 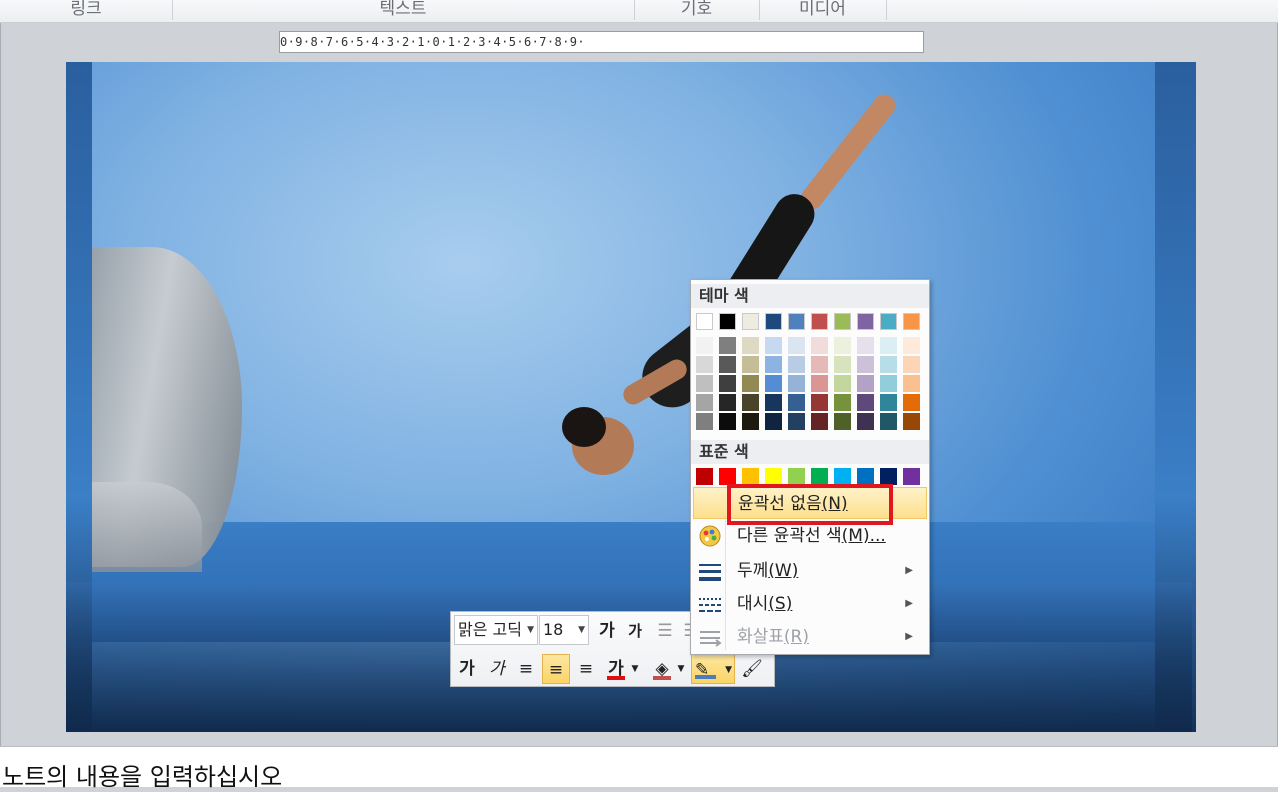 What do you see at coordinates (662, 669) in the screenshot?
I see `shape-fill-button: ◈` at bounding box center [662, 669].